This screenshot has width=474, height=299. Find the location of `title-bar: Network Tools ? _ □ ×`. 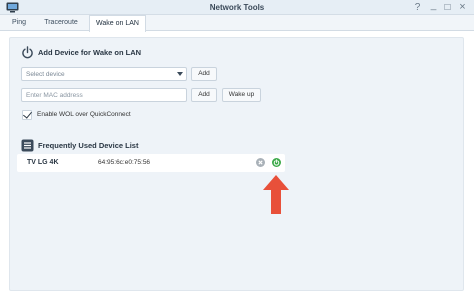

title-bar: Network Tools ? _ □ × is located at coordinates (237, 7).